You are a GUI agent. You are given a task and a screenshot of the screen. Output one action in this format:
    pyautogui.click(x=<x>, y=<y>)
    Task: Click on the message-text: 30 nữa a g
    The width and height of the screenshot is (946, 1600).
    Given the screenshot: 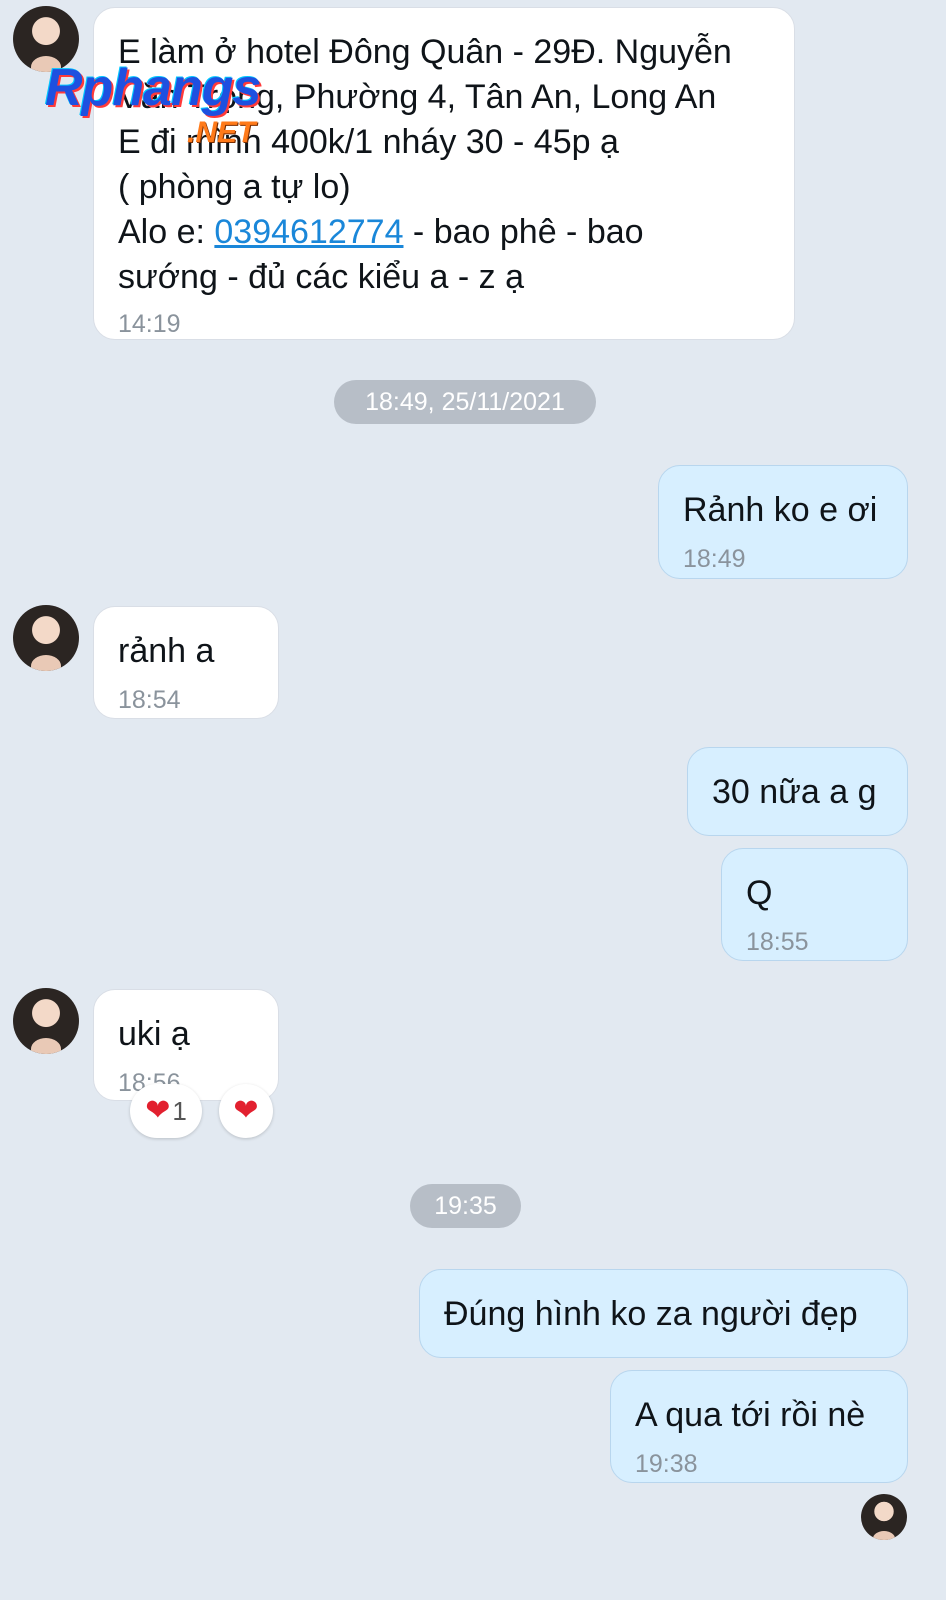 What is the action you would take?
    pyautogui.click(x=794, y=792)
    